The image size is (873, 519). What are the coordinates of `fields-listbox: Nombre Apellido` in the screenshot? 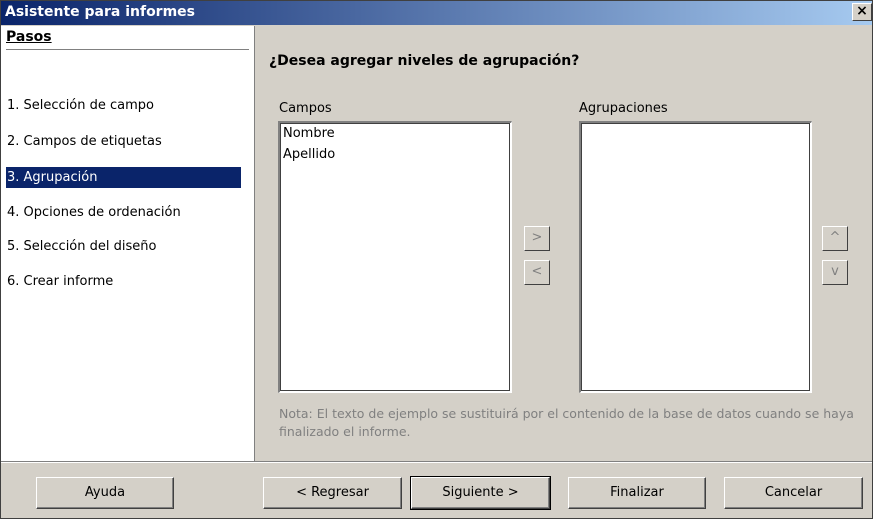 It's located at (395, 257).